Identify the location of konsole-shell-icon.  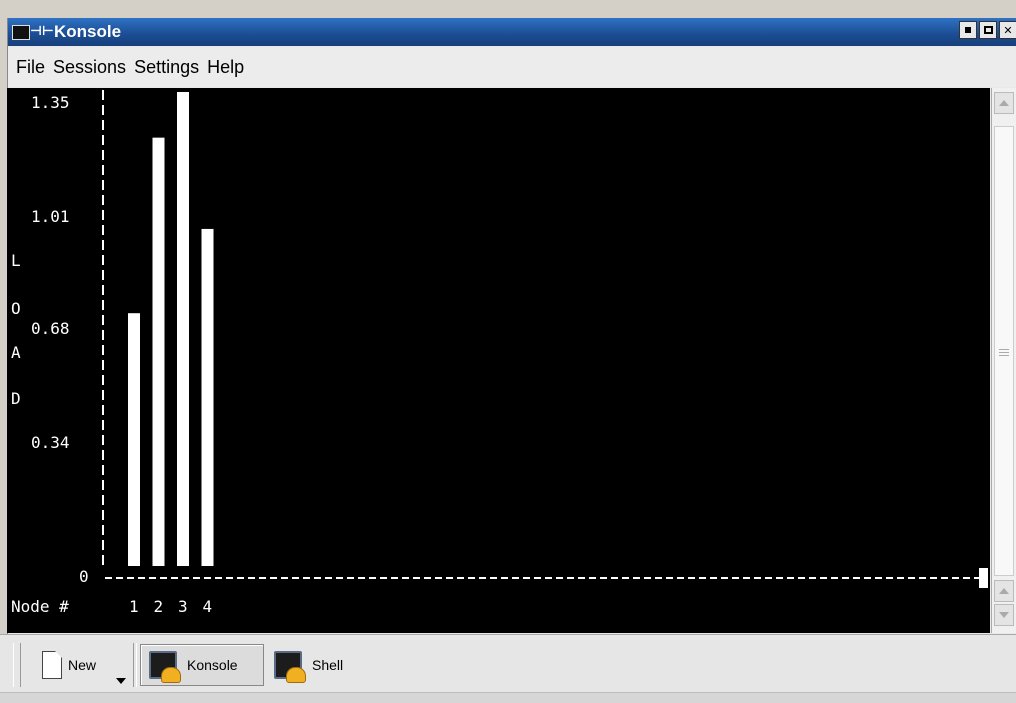
(165, 667).